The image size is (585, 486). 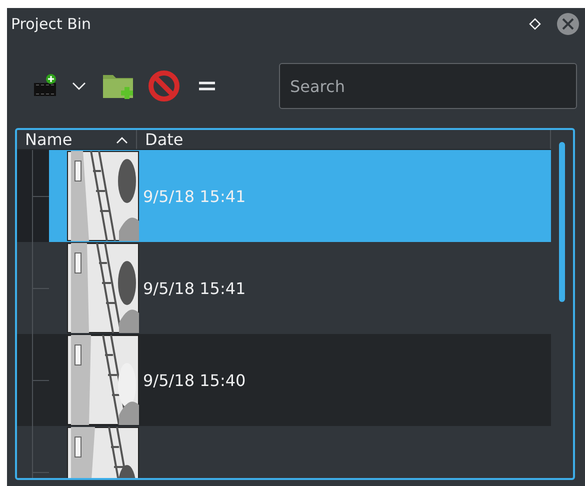 What do you see at coordinates (164, 86) in the screenshot?
I see `forbidden-icon` at bounding box center [164, 86].